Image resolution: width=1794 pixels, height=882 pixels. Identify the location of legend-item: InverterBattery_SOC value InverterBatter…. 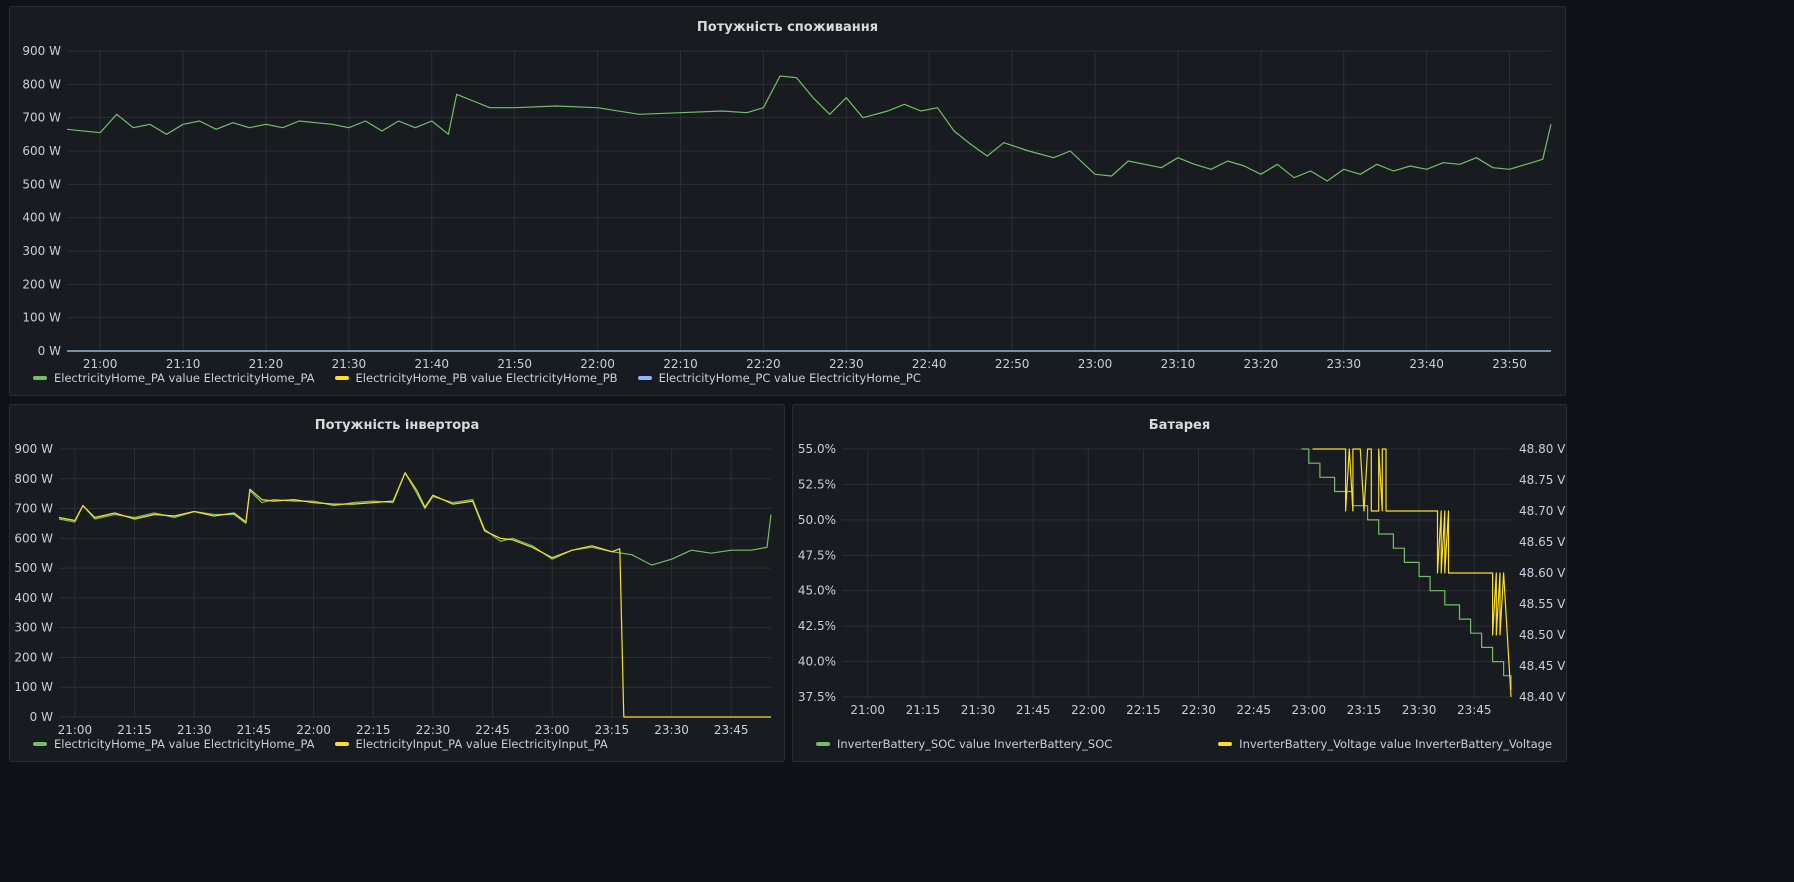
(964, 744).